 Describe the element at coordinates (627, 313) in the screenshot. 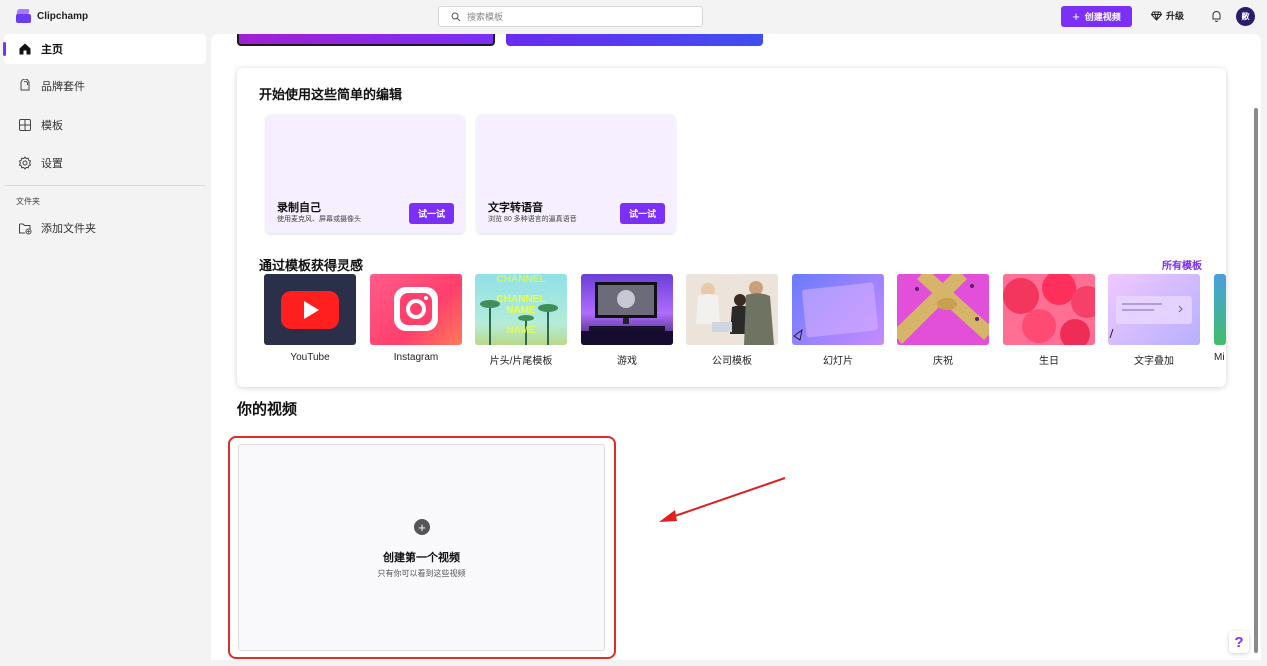

I see `gaming-setup-image` at that location.